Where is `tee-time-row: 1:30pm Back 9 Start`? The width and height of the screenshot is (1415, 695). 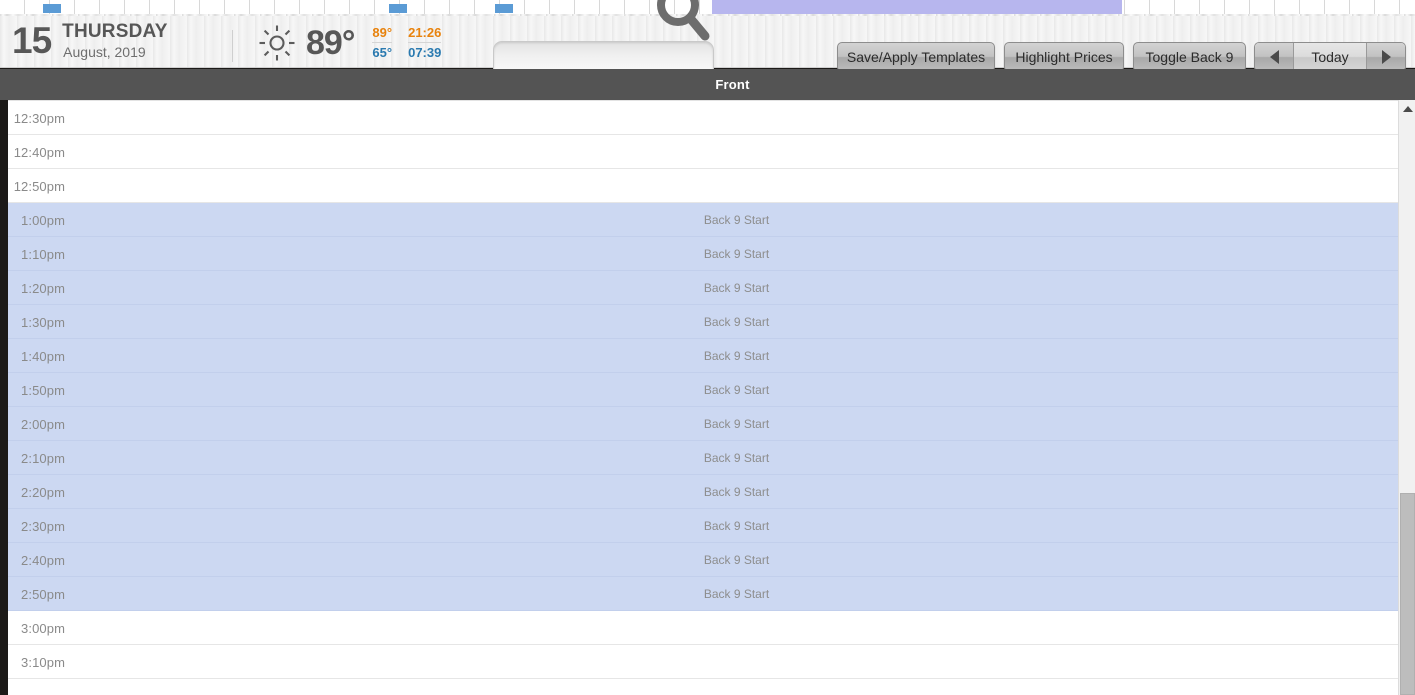
tee-time-row: 1:30pm Back 9 Start is located at coordinates (703, 322).